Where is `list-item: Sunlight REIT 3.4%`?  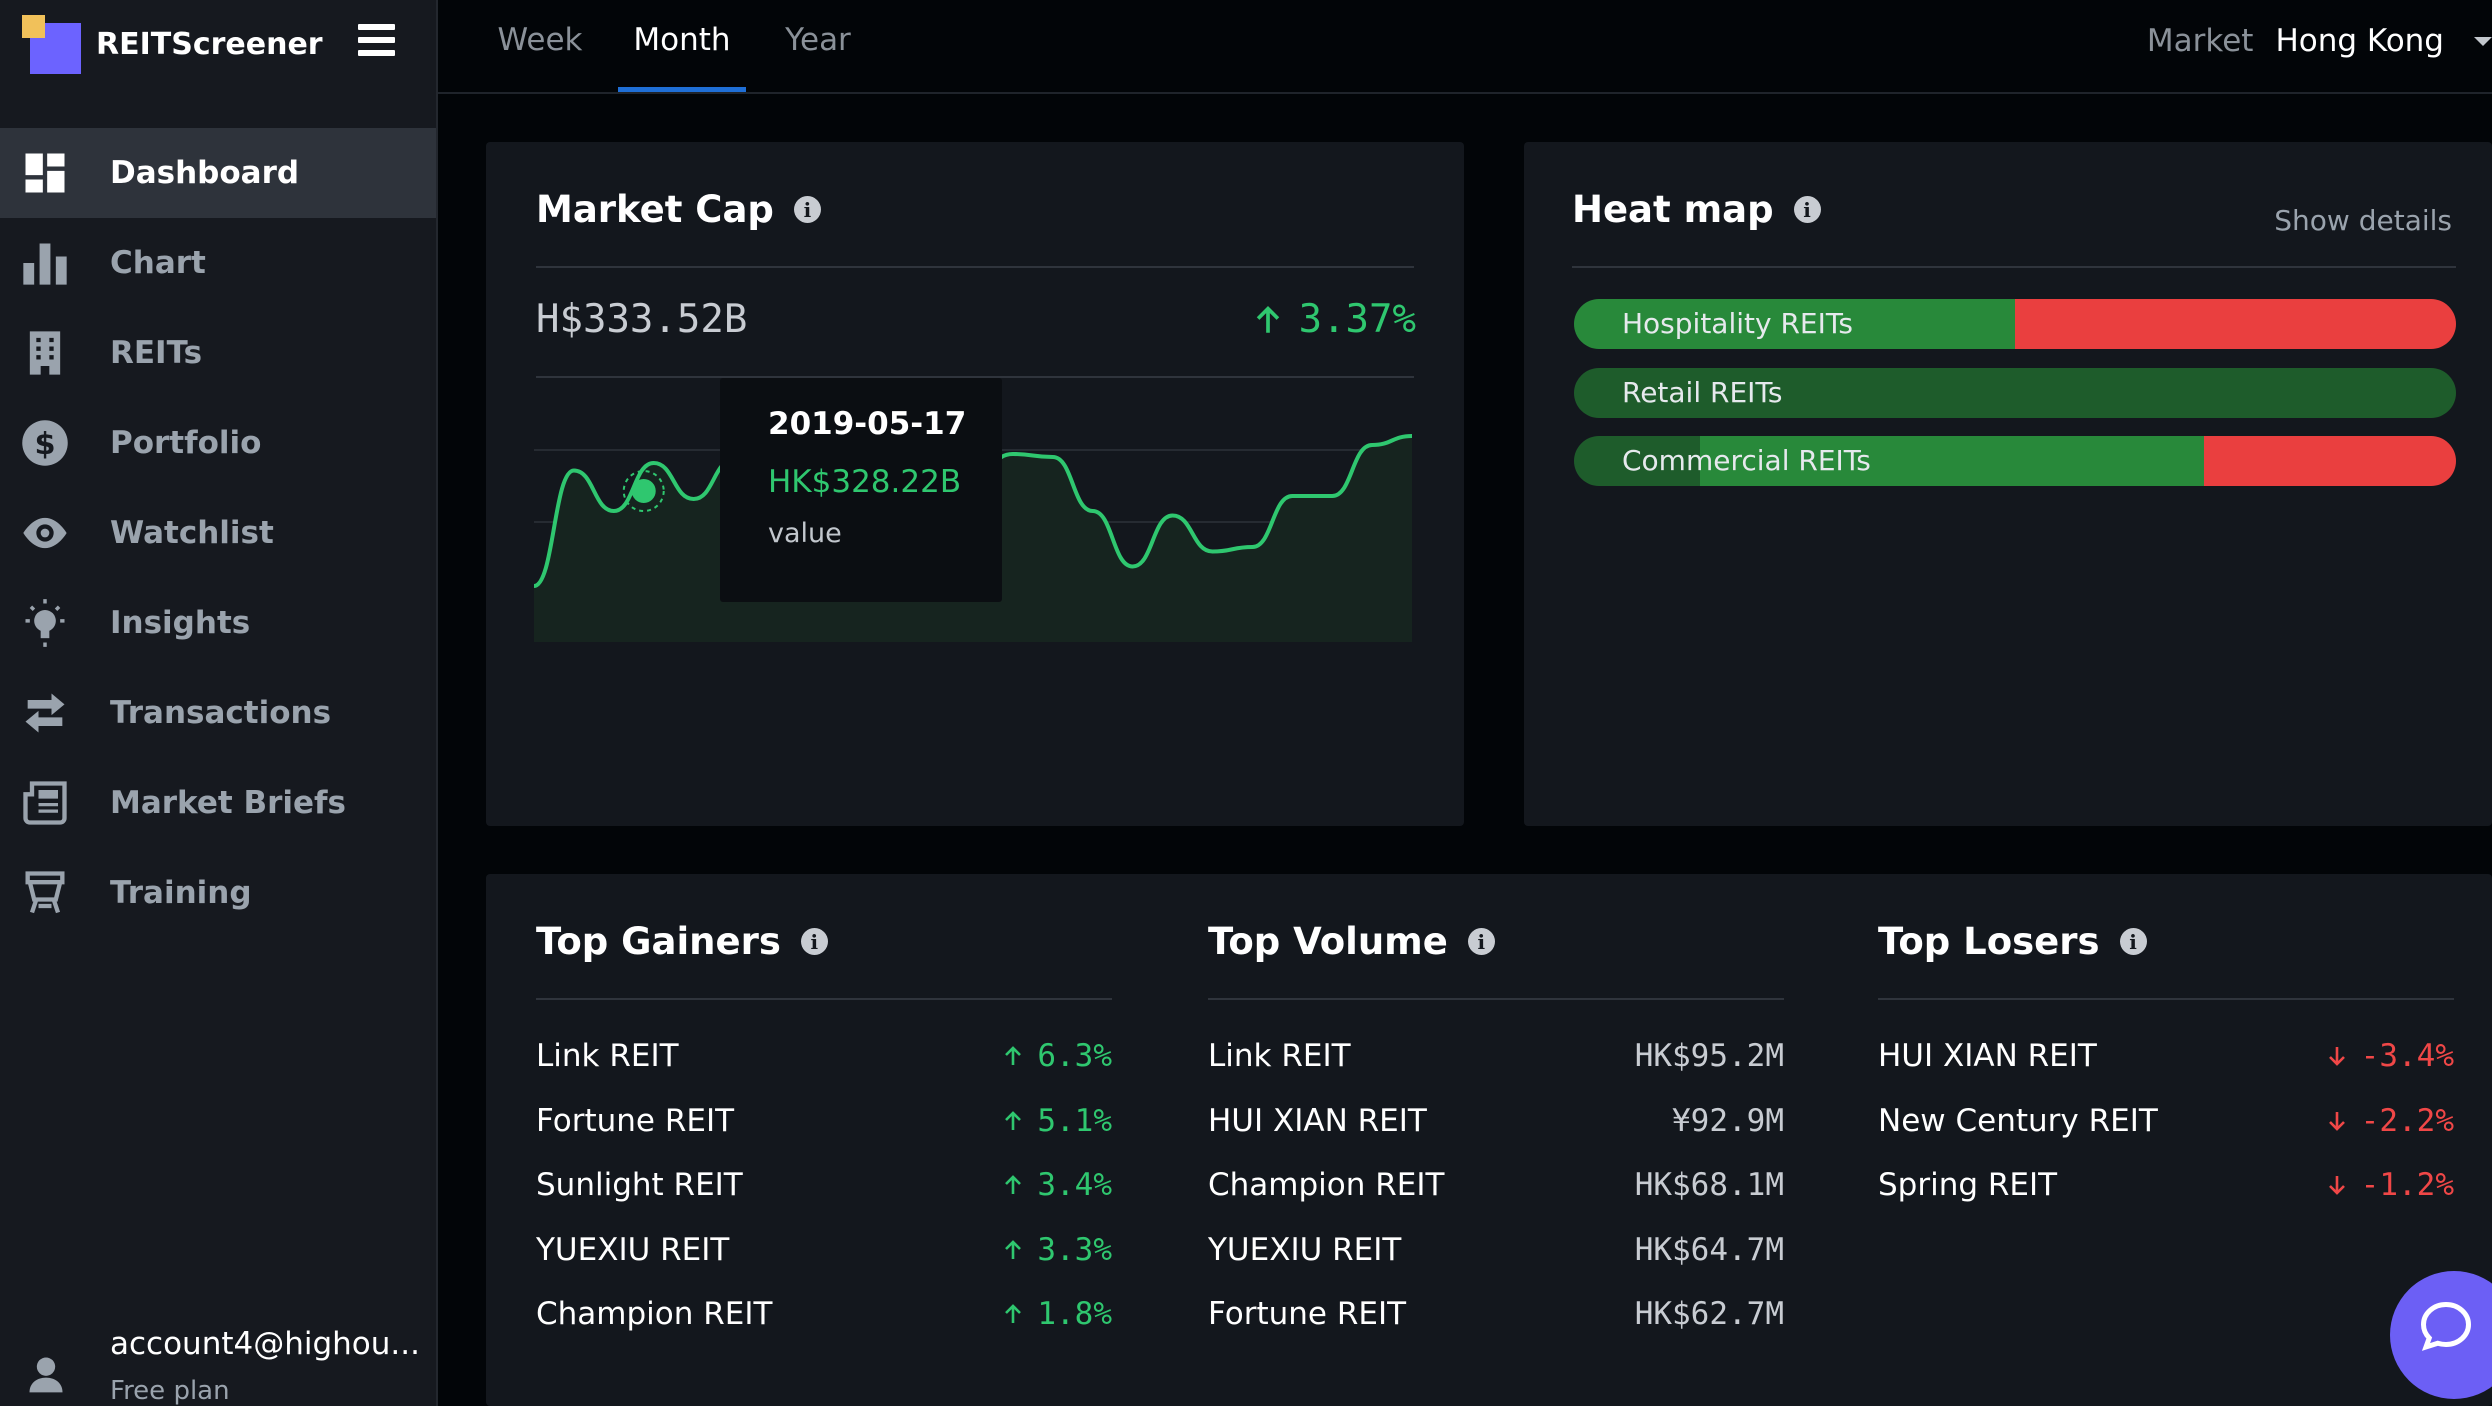
list-item: Sunlight REIT 3.4% is located at coordinates (824, 1185).